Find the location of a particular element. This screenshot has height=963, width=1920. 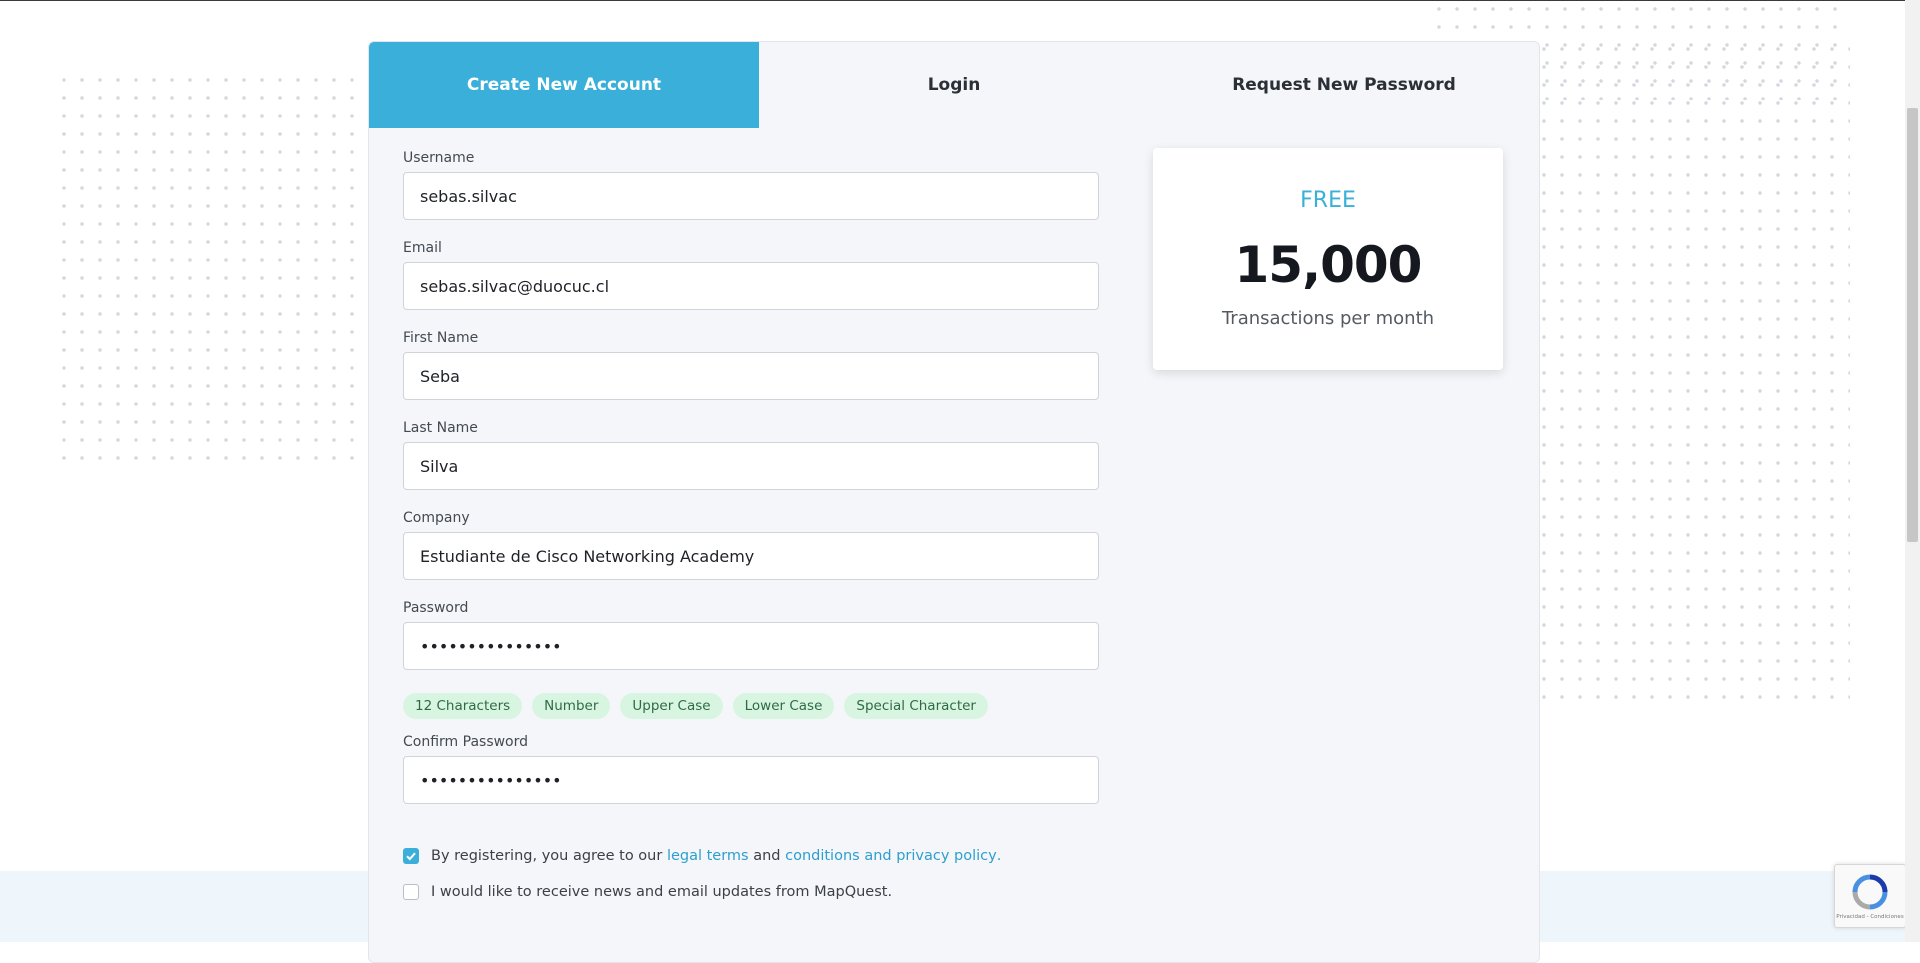

recaptcha-footer: Privacidad - Condiciones is located at coordinates (1870, 917).